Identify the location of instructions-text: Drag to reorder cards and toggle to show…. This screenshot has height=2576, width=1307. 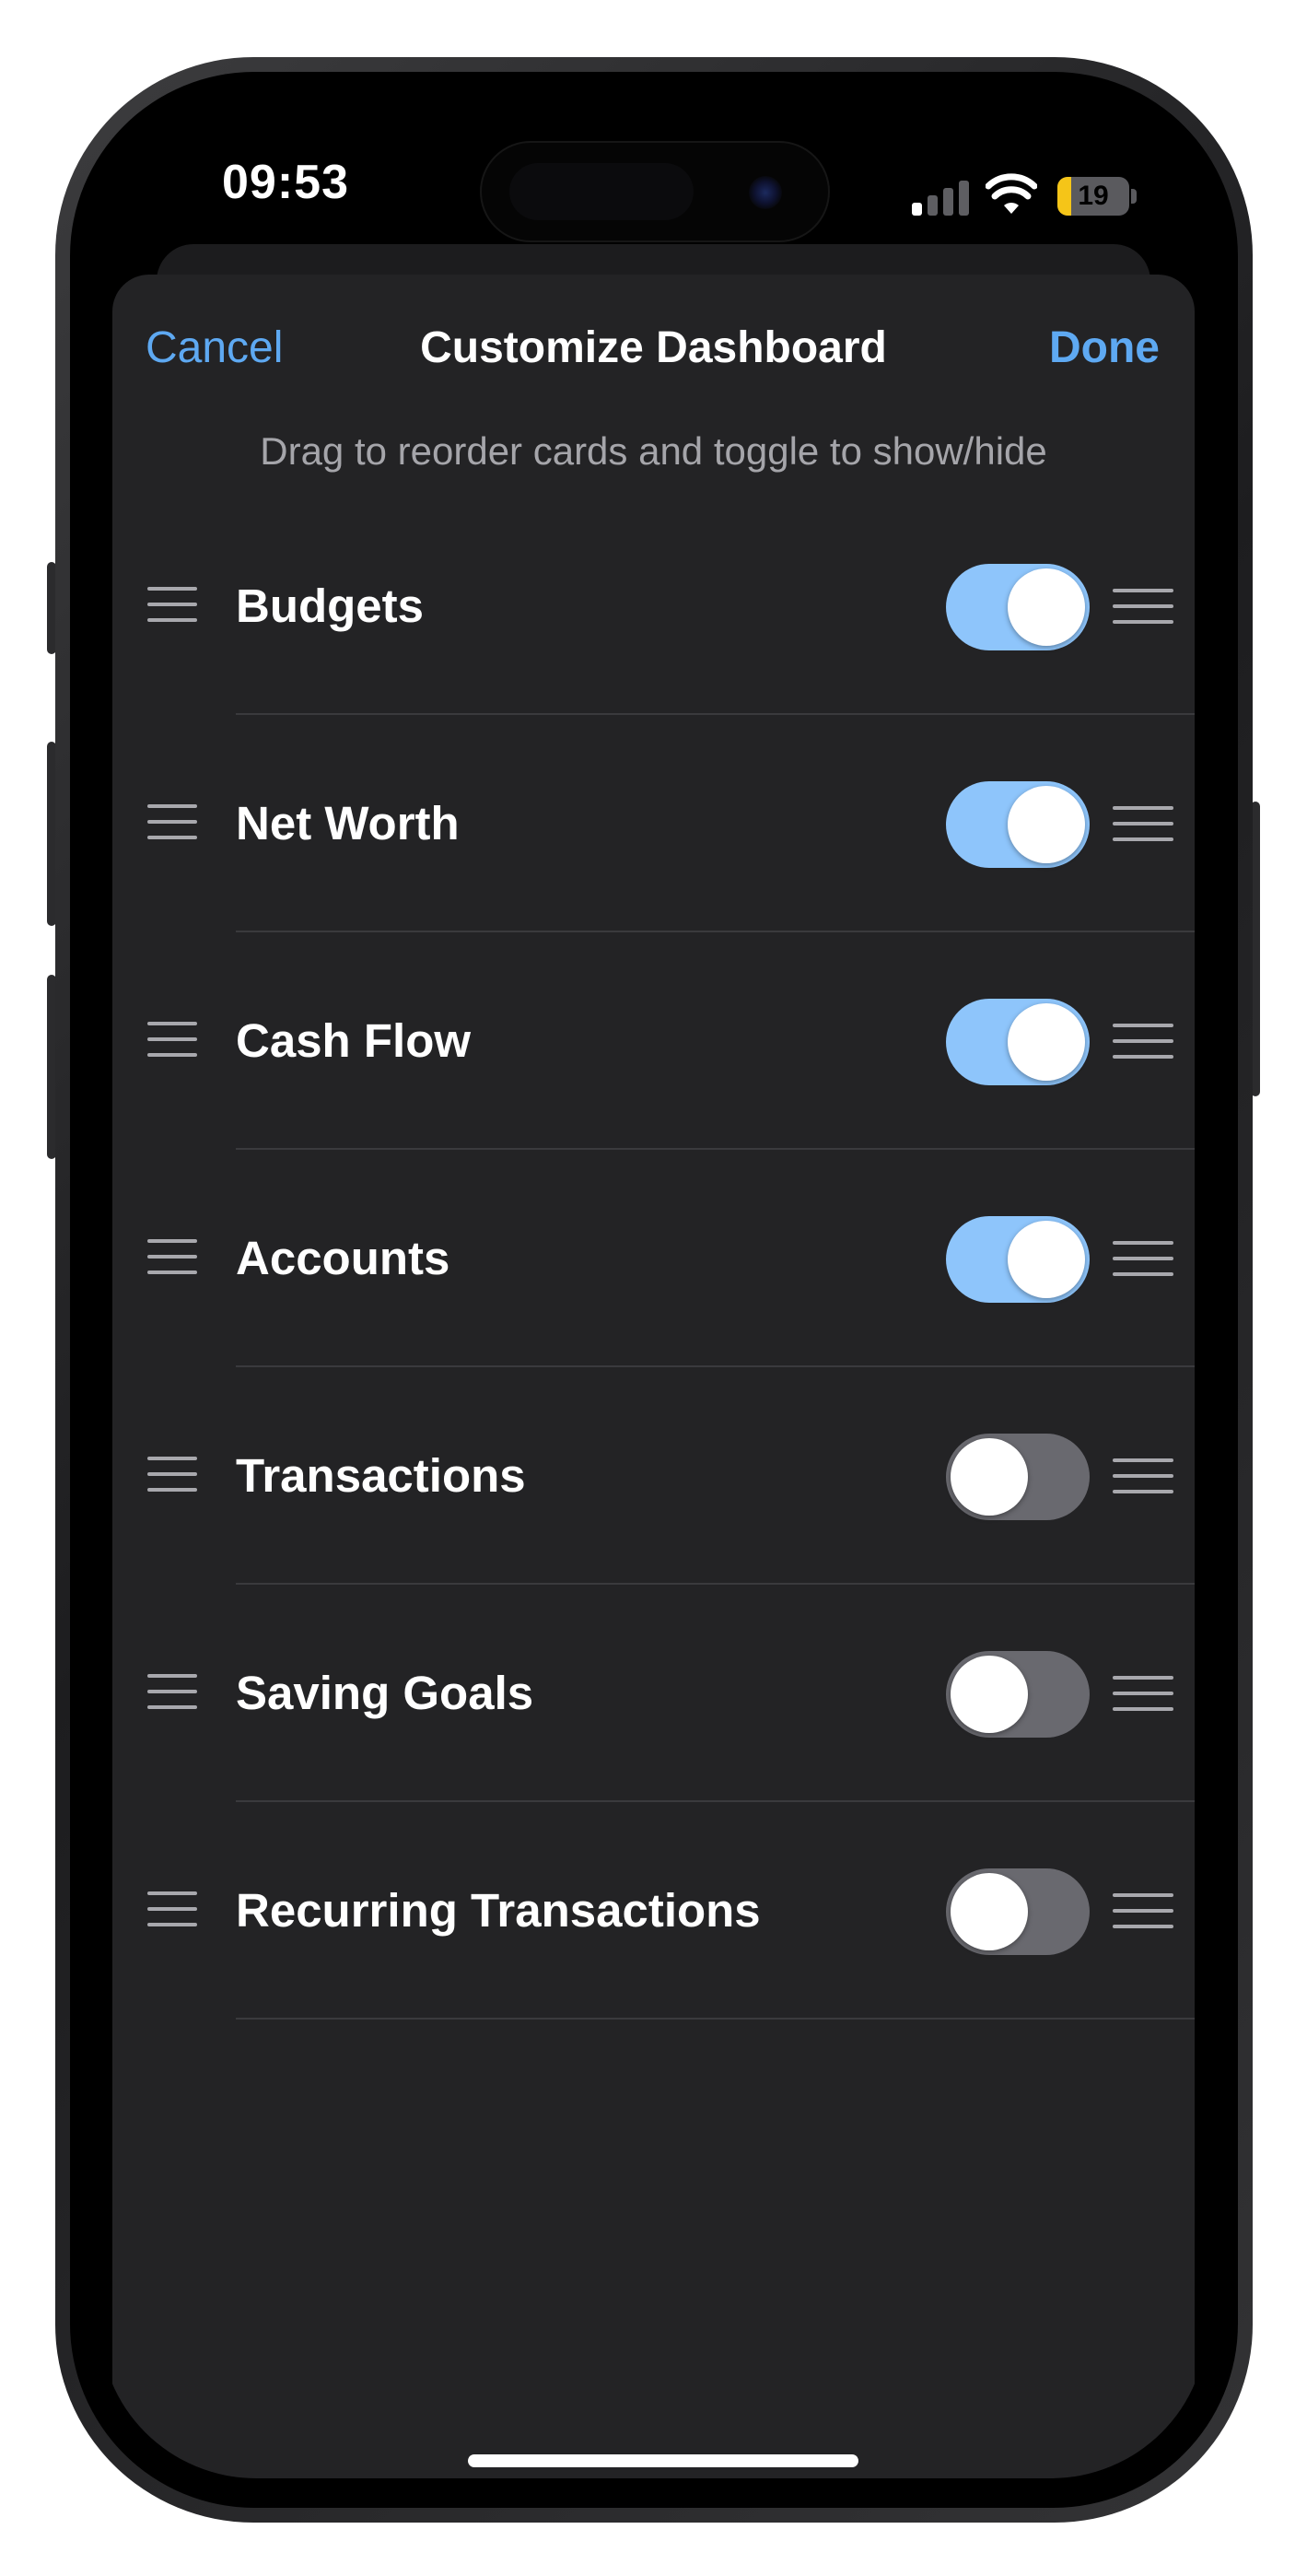
(653, 451).